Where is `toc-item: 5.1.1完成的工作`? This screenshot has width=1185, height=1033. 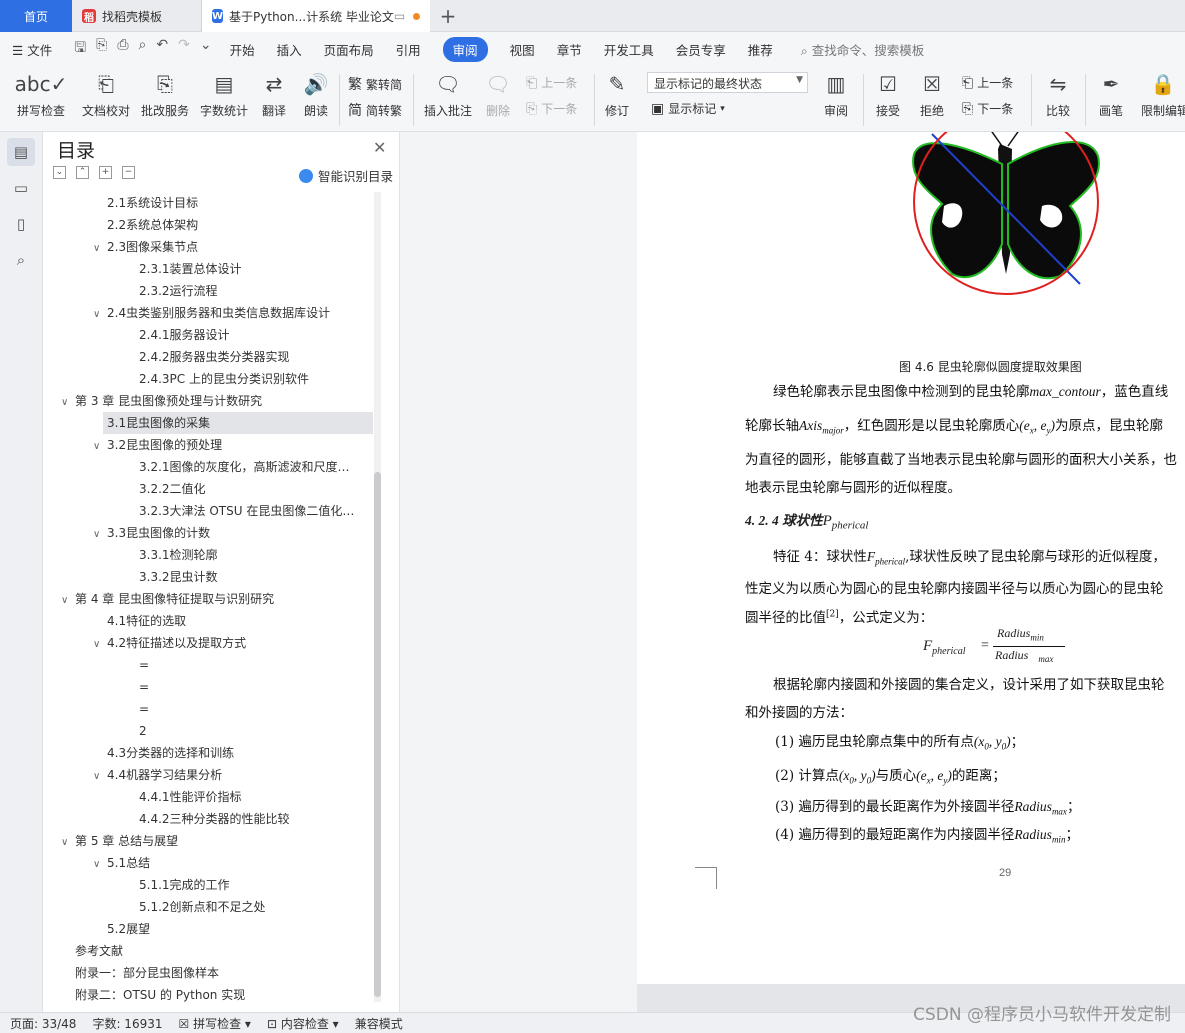 toc-item: 5.1.1完成的工作 is located at coordinates (256, 885).